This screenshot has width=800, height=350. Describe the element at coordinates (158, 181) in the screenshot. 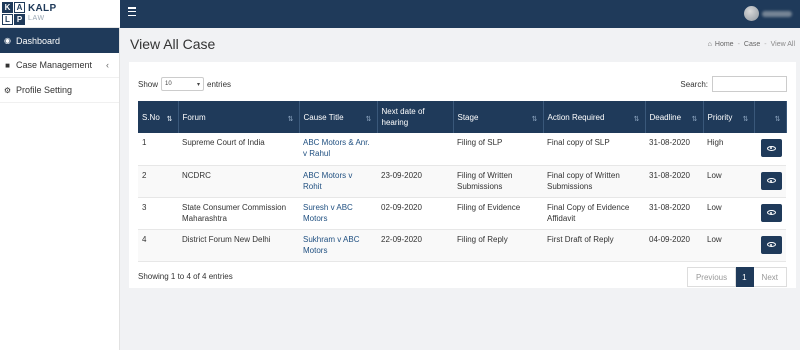

I see `cell-sno: 2` at that location.